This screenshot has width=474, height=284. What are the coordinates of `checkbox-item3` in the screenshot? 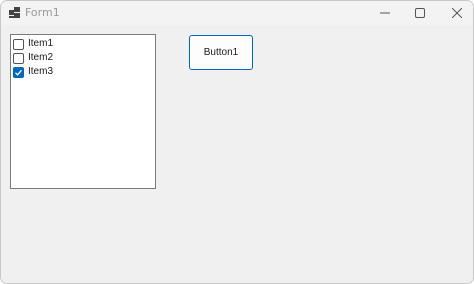 It's located at (18, 72).